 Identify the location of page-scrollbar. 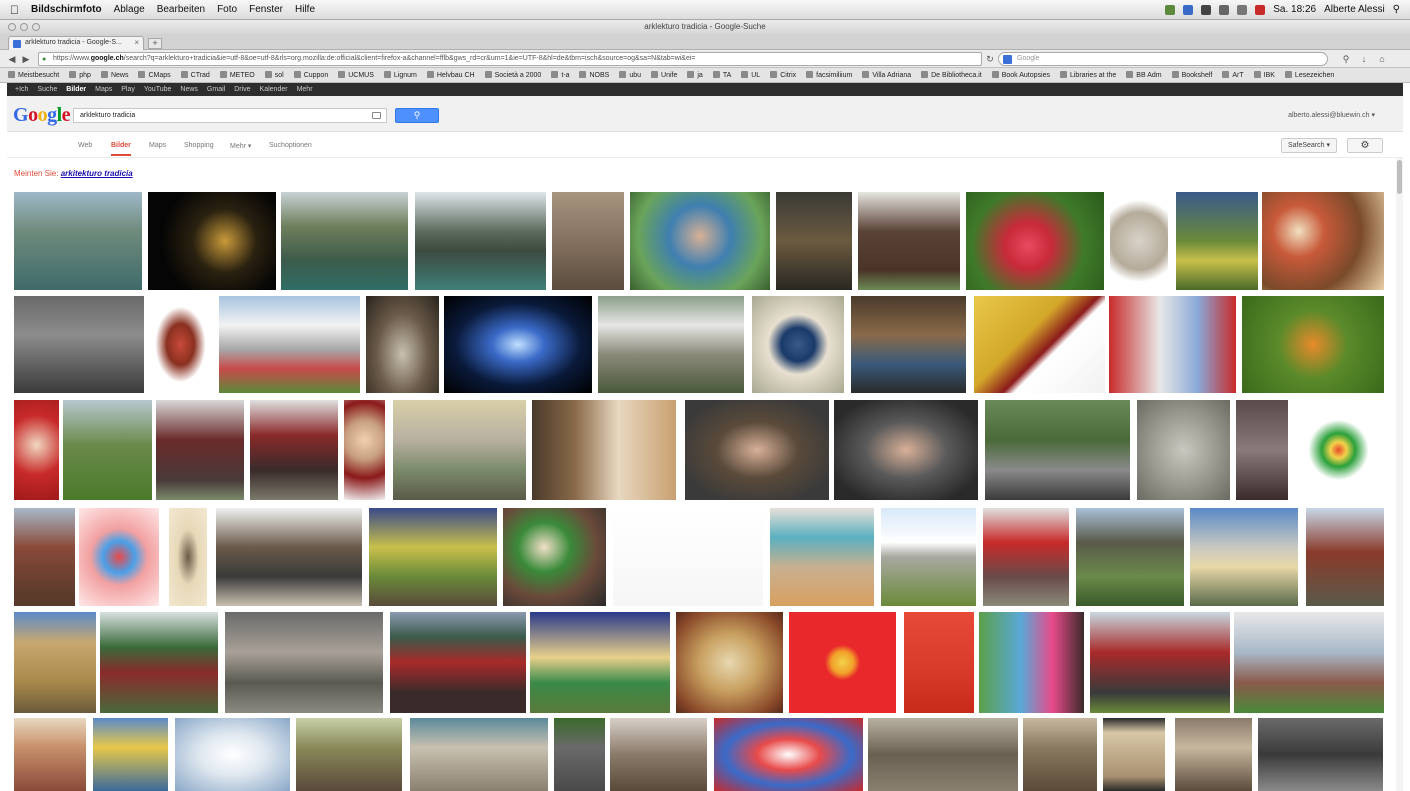
(1399, 474).